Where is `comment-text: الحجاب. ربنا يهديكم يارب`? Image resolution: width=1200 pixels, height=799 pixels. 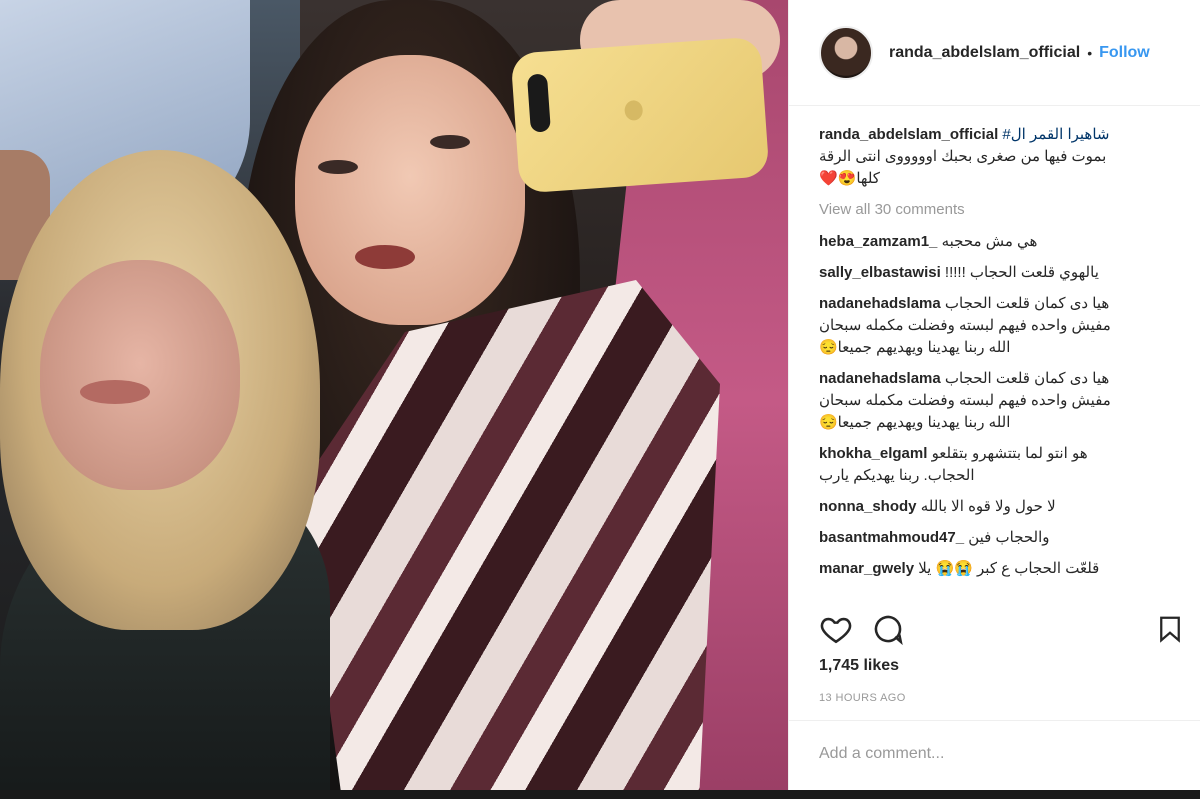 comment-text: الحجاب. ربنا يهديكم يارب is located at coordinates (897, 475).